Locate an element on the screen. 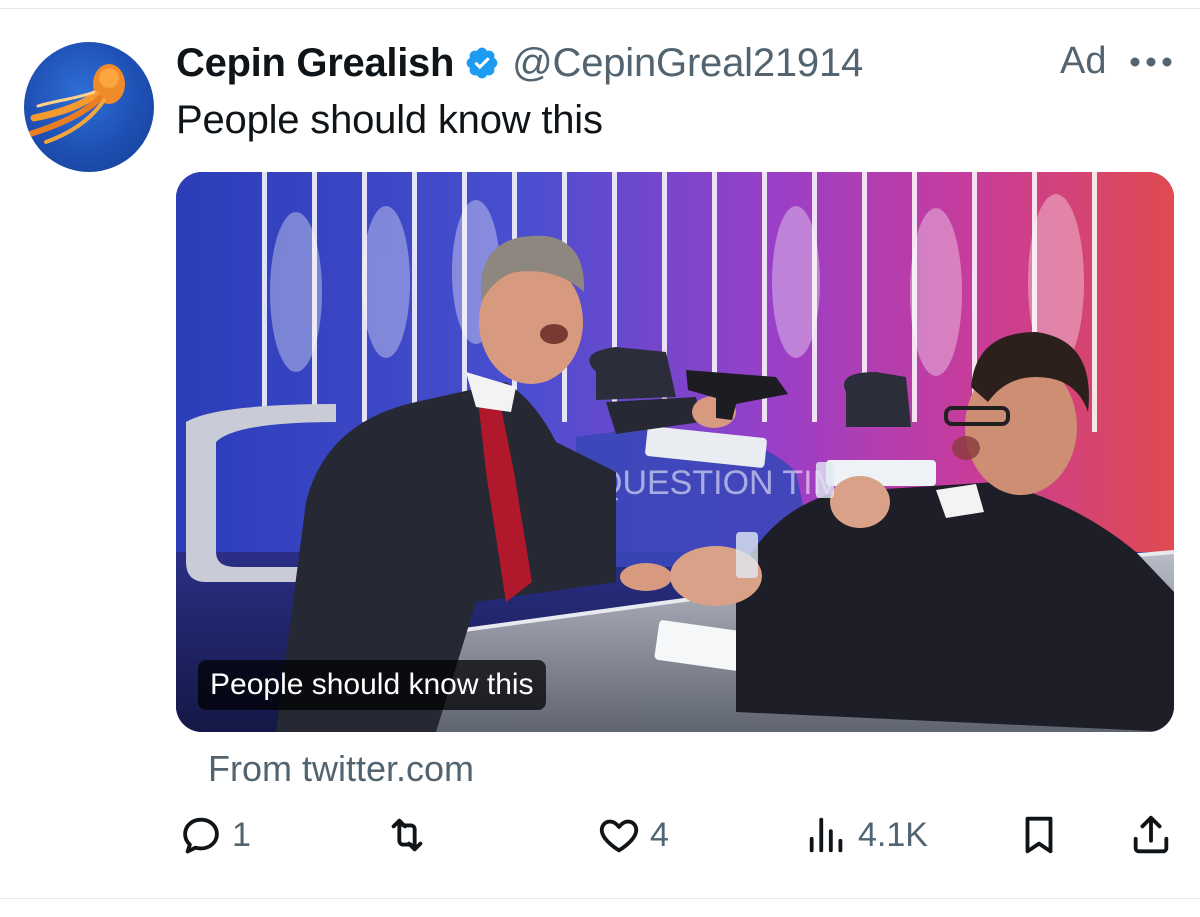  share-button is located at coordinates (1151, 835).